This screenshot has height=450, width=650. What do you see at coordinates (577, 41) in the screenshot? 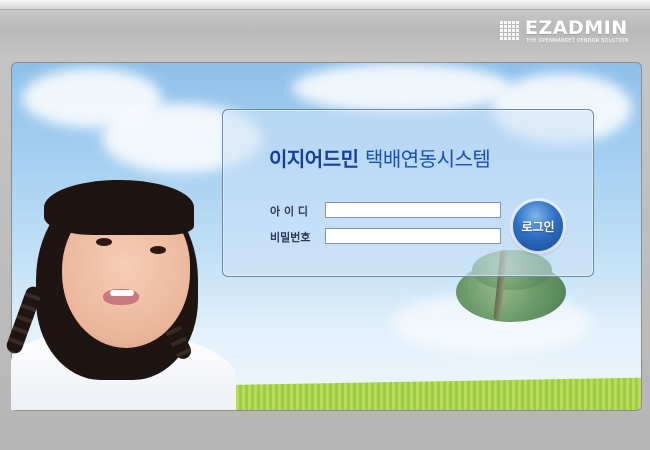
I see `logo-tagline: THE OPENMARKET VENDOR SOLUTION` at bounding box center [577, 41].